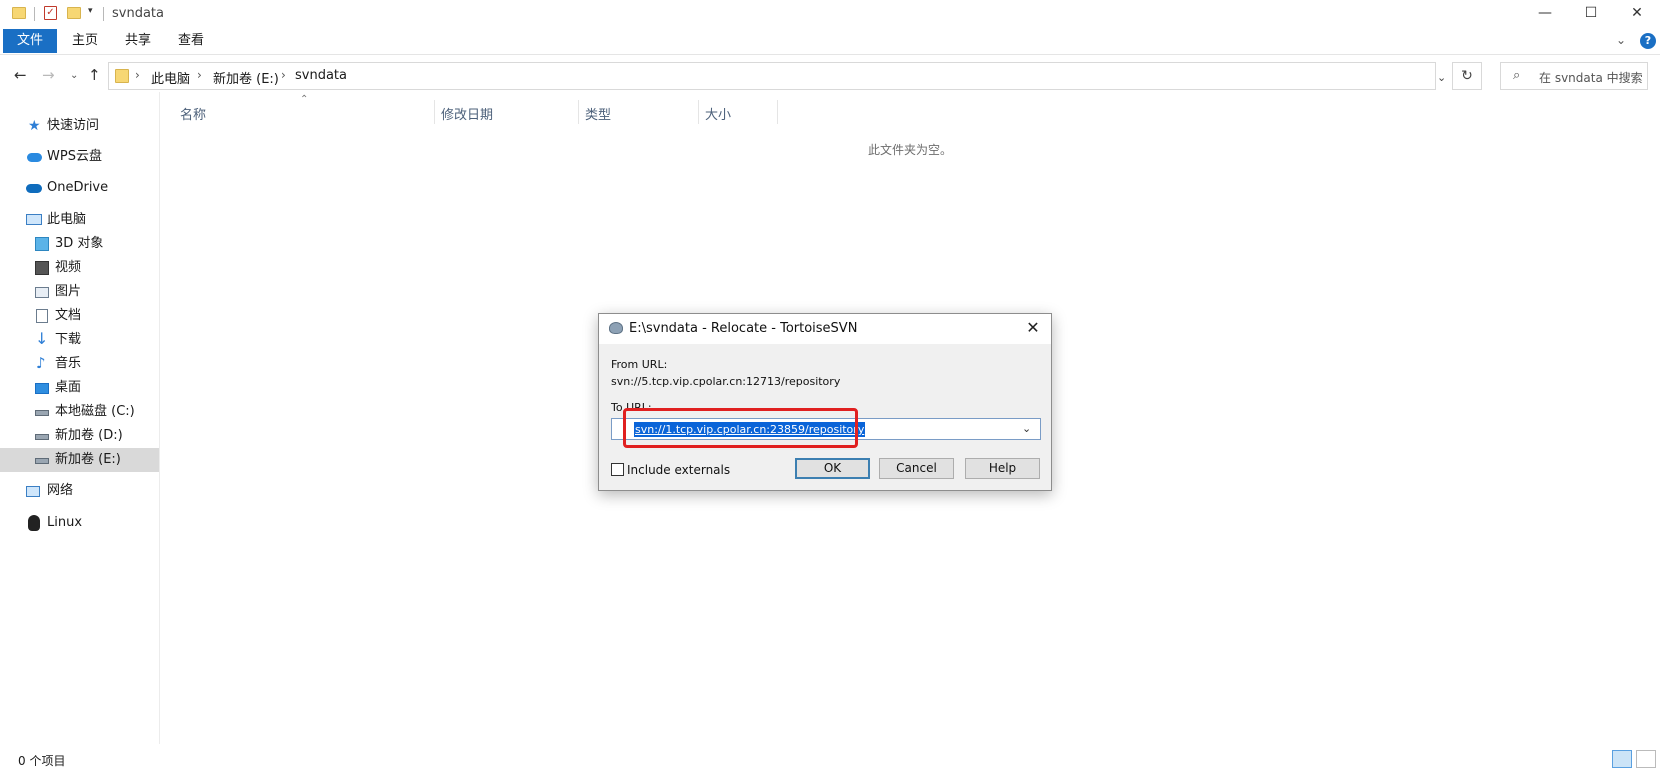  What do you see at coordinates (42, 244) in the screenshot?
I see `cube-icon` at bounding box center [42, 244].